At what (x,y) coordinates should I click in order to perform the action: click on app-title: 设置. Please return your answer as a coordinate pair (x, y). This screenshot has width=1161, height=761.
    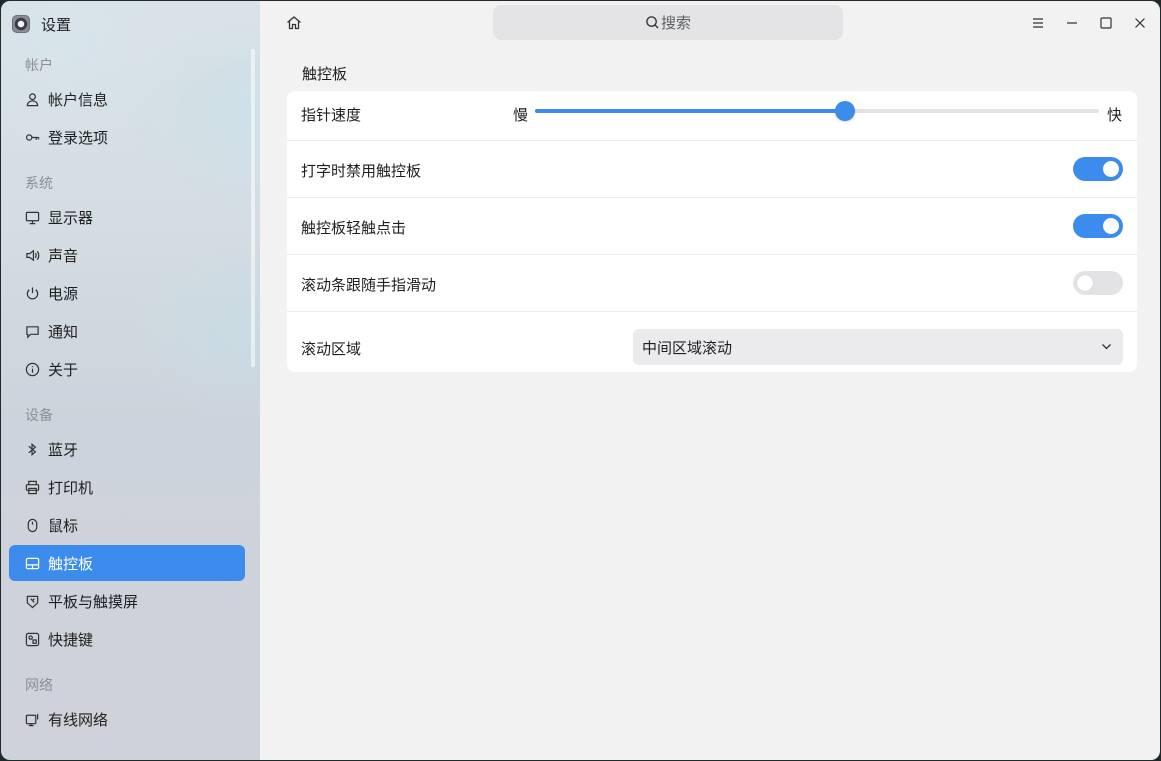
    Looking at the image, I should click on (56, 24).